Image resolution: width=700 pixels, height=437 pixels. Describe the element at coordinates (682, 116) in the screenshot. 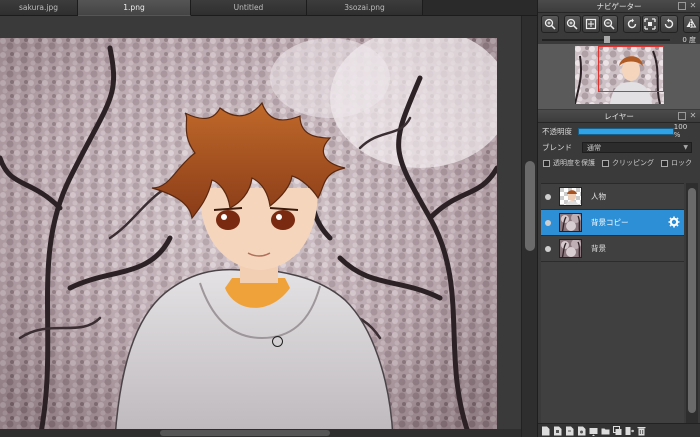

I see `layers-undock-icon` at that location.